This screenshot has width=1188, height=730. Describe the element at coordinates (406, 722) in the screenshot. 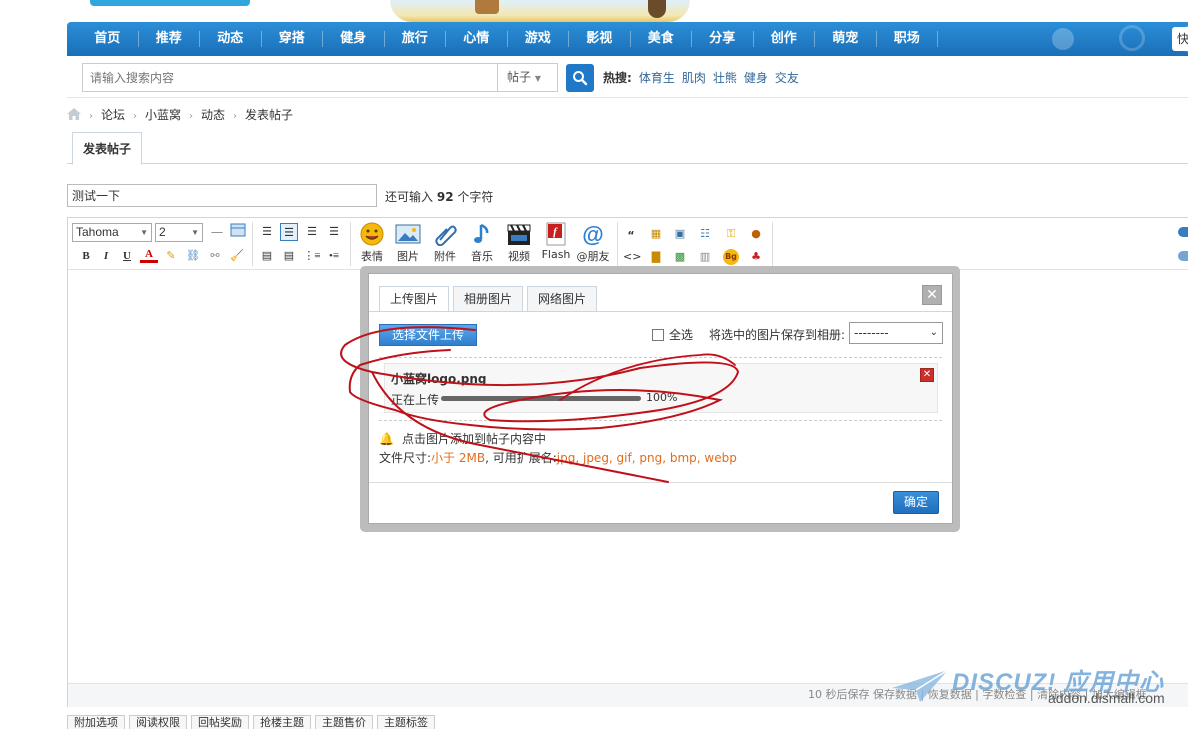

I see `extra-option-tab: 主题标签` at that location.